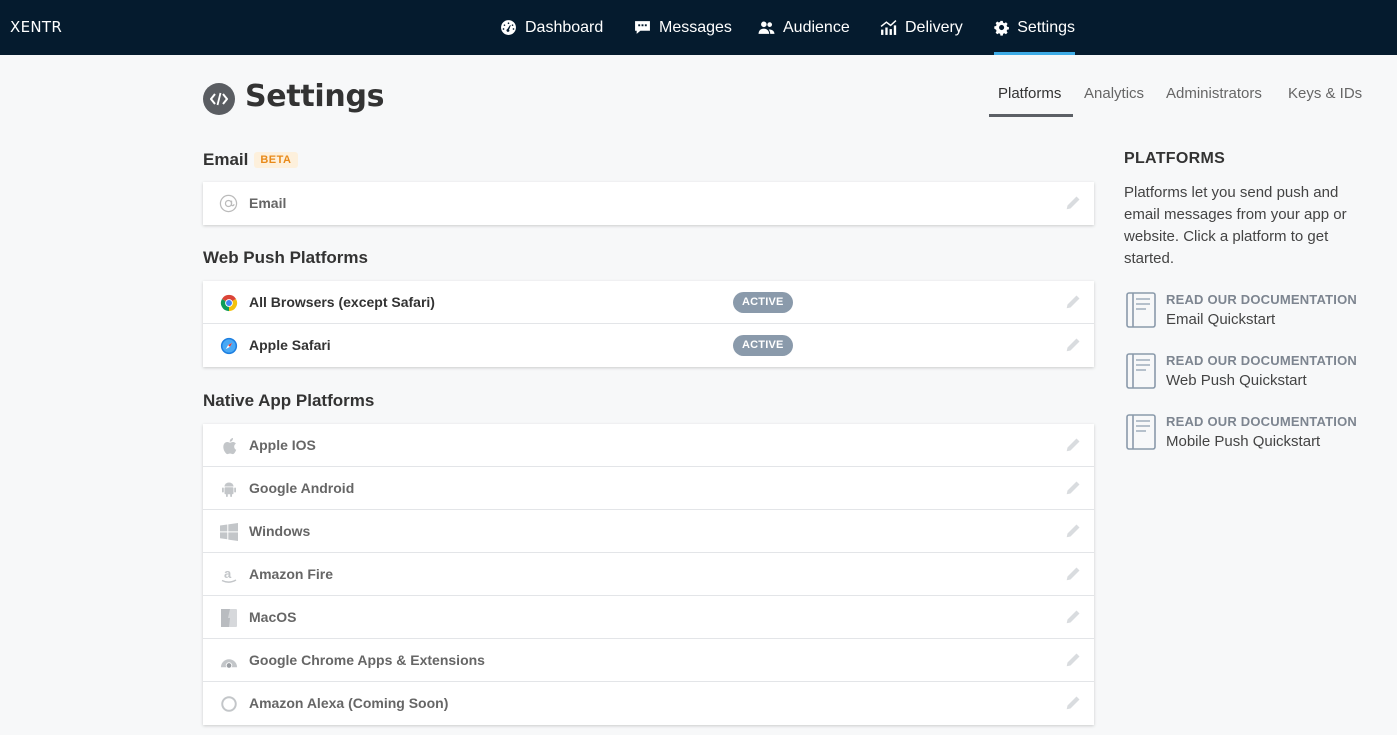 The height and width of the screenshot is (735, 1397). Describe the element at coordinates (648, 617) in the screenshot. I see `platform-row-macos: MacOS` at that location.